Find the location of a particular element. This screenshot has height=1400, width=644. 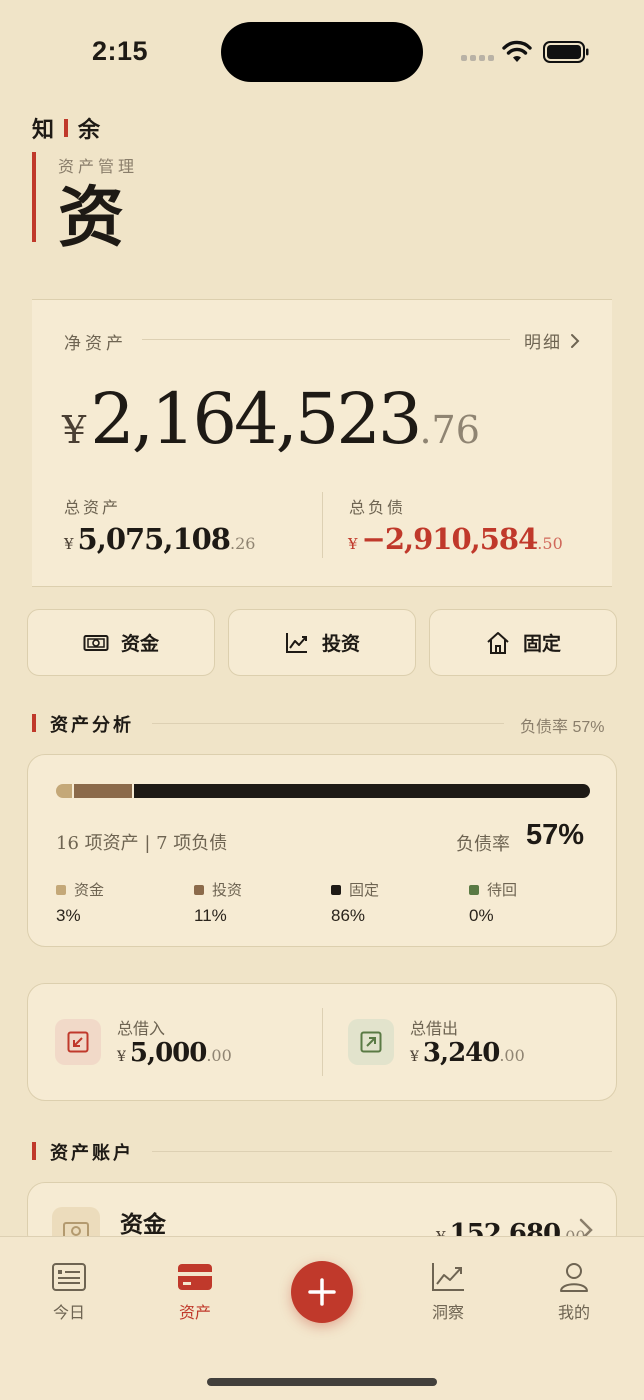

debt-ratio-value: 57% is located at coordinates (555, 835).